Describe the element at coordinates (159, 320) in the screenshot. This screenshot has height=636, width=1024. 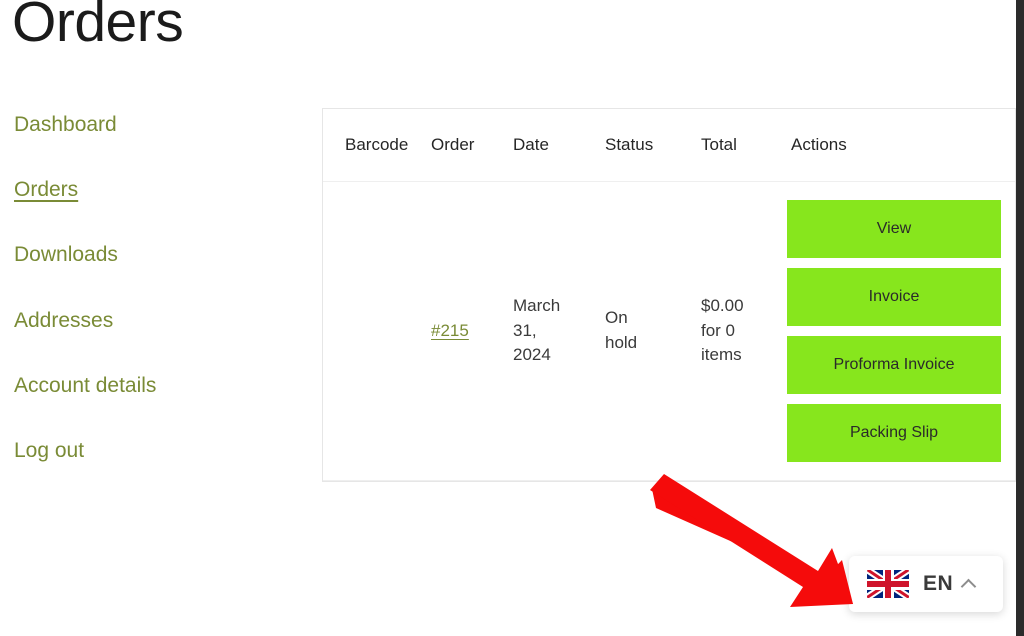
I see `sidebar-item-addresses: Addresses` at that location.